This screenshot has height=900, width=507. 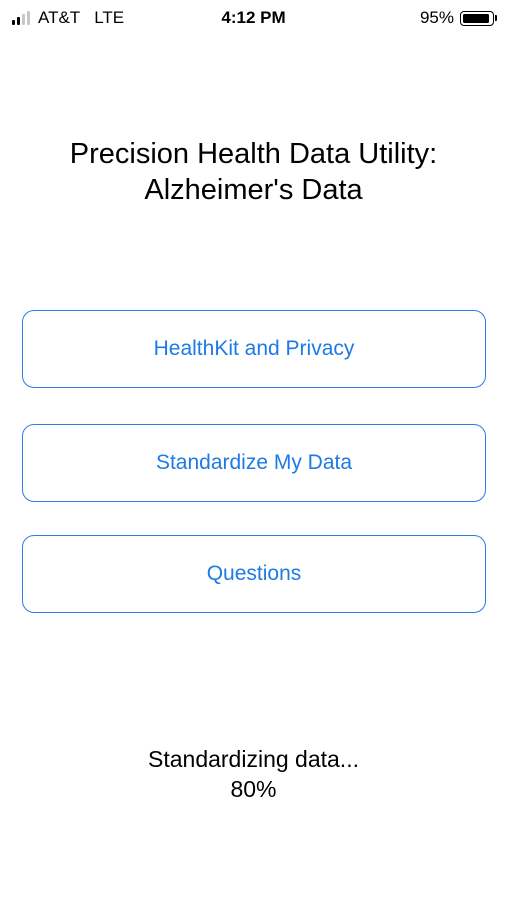 What do you see at coordinates (254, 463) in the screenshot?
I see `standardize-data-button: Standardize My Data` at bounding box center [254, 463].